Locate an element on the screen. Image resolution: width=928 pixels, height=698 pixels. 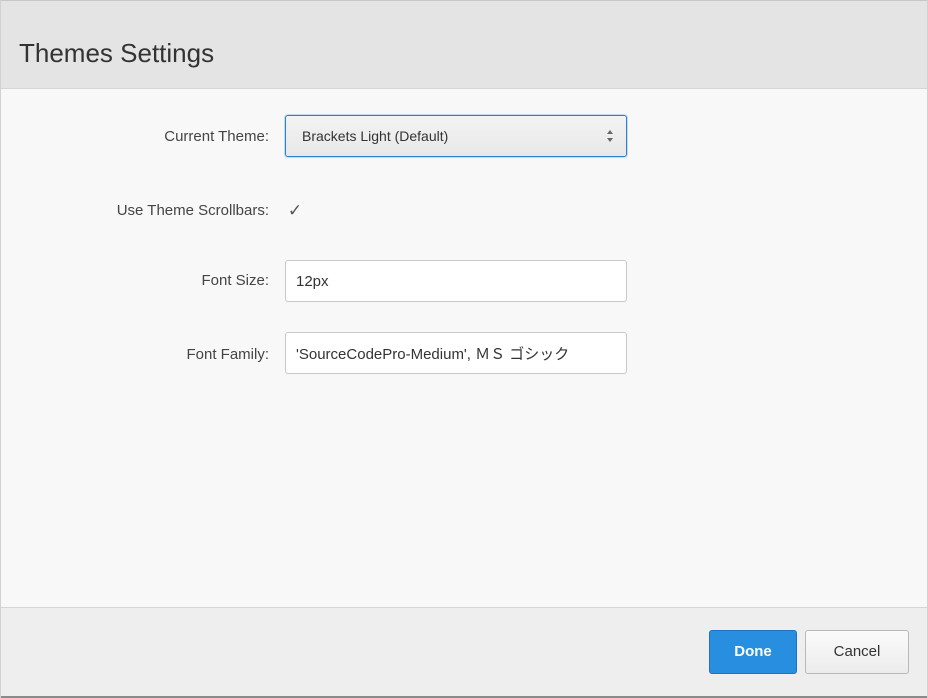
font-size-label: Font Size: is located at coordinates (235, 280).